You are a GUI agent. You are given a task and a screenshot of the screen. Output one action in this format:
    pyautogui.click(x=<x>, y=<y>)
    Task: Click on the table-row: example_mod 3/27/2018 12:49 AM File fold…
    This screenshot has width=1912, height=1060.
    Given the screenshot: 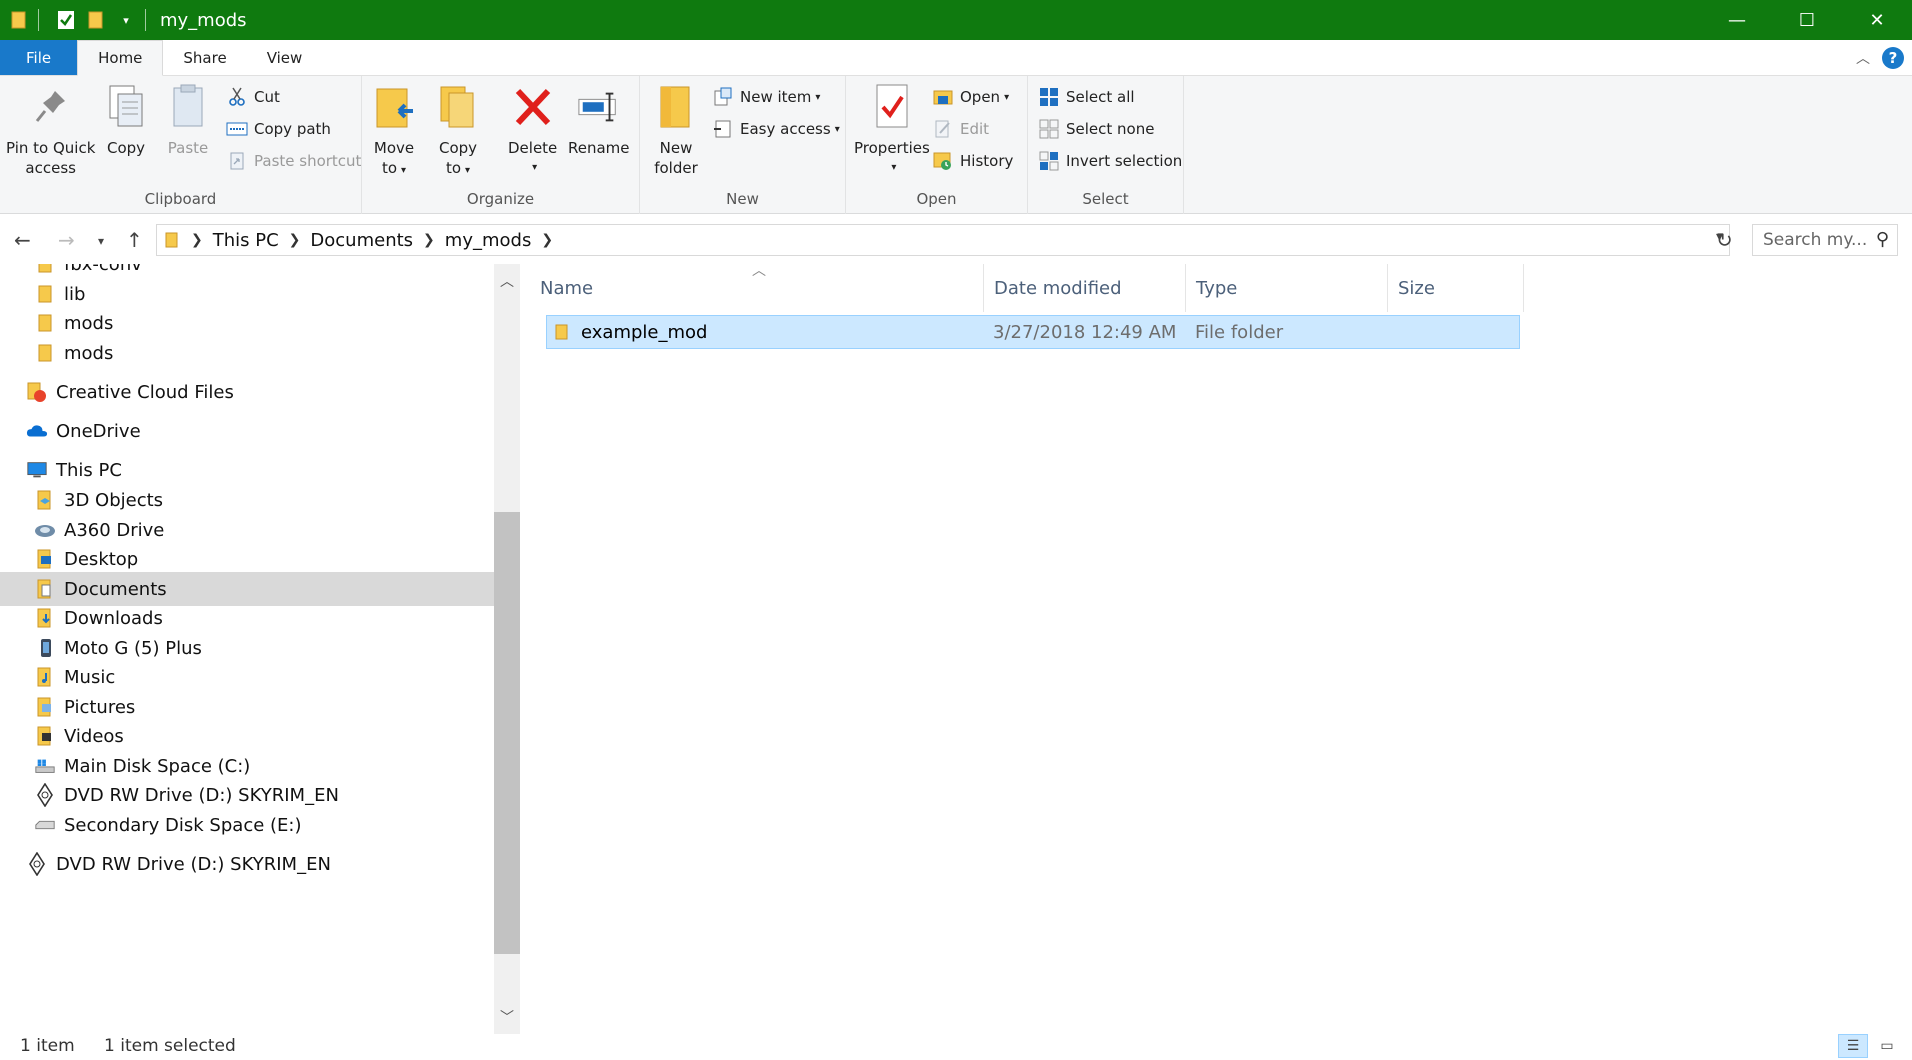 What is the action you would take?
    pyautogui.click(x=1033, y=332)
    